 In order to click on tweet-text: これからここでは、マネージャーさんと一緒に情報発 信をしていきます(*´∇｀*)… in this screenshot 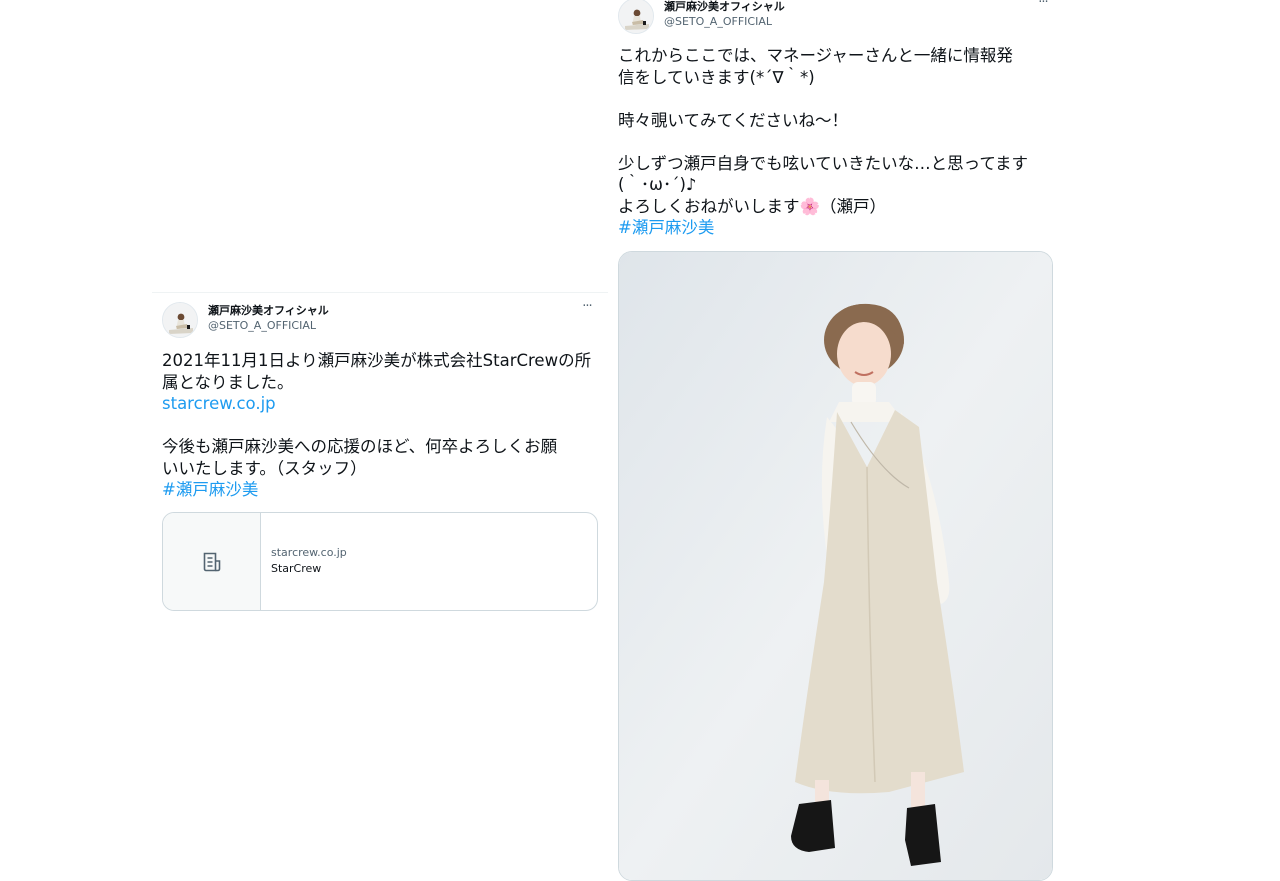, I will do `click(837, 142)`.